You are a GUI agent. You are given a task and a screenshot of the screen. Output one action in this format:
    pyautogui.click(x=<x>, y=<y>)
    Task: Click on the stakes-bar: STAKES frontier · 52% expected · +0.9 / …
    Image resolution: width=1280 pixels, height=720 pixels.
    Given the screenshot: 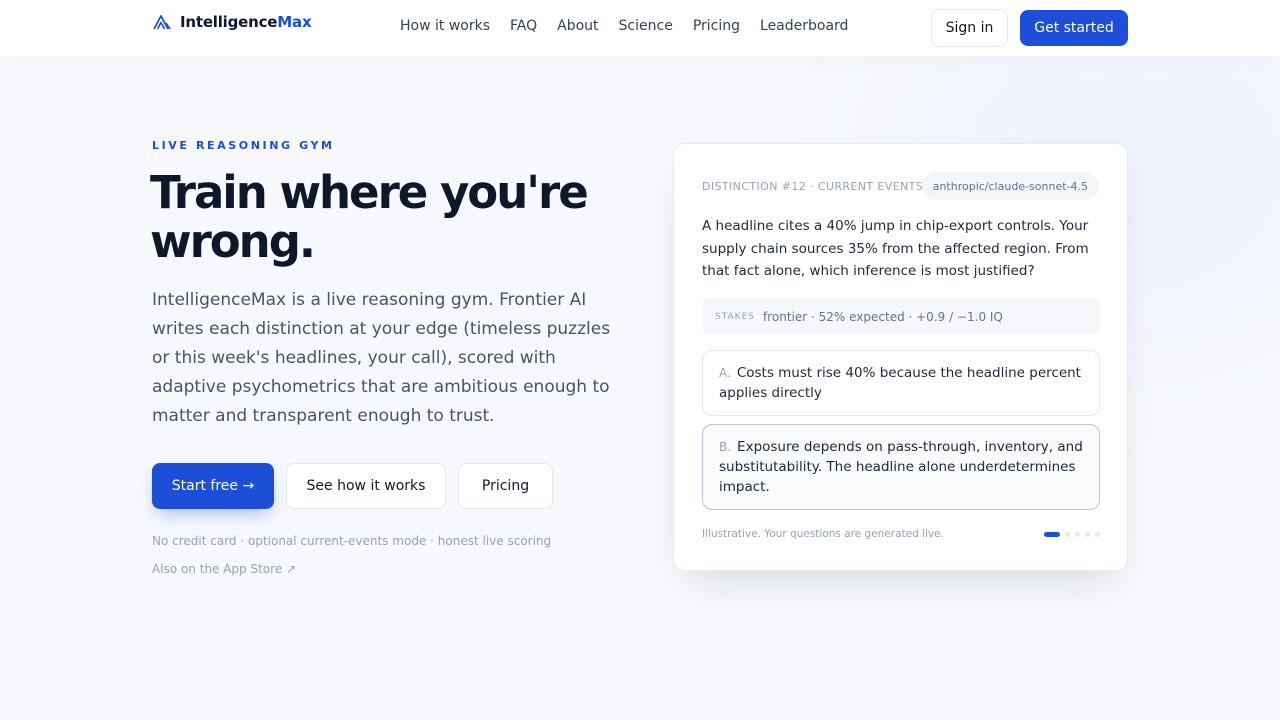 What is the action you would take?
    pyautogui.click(x=901, y=316)
    